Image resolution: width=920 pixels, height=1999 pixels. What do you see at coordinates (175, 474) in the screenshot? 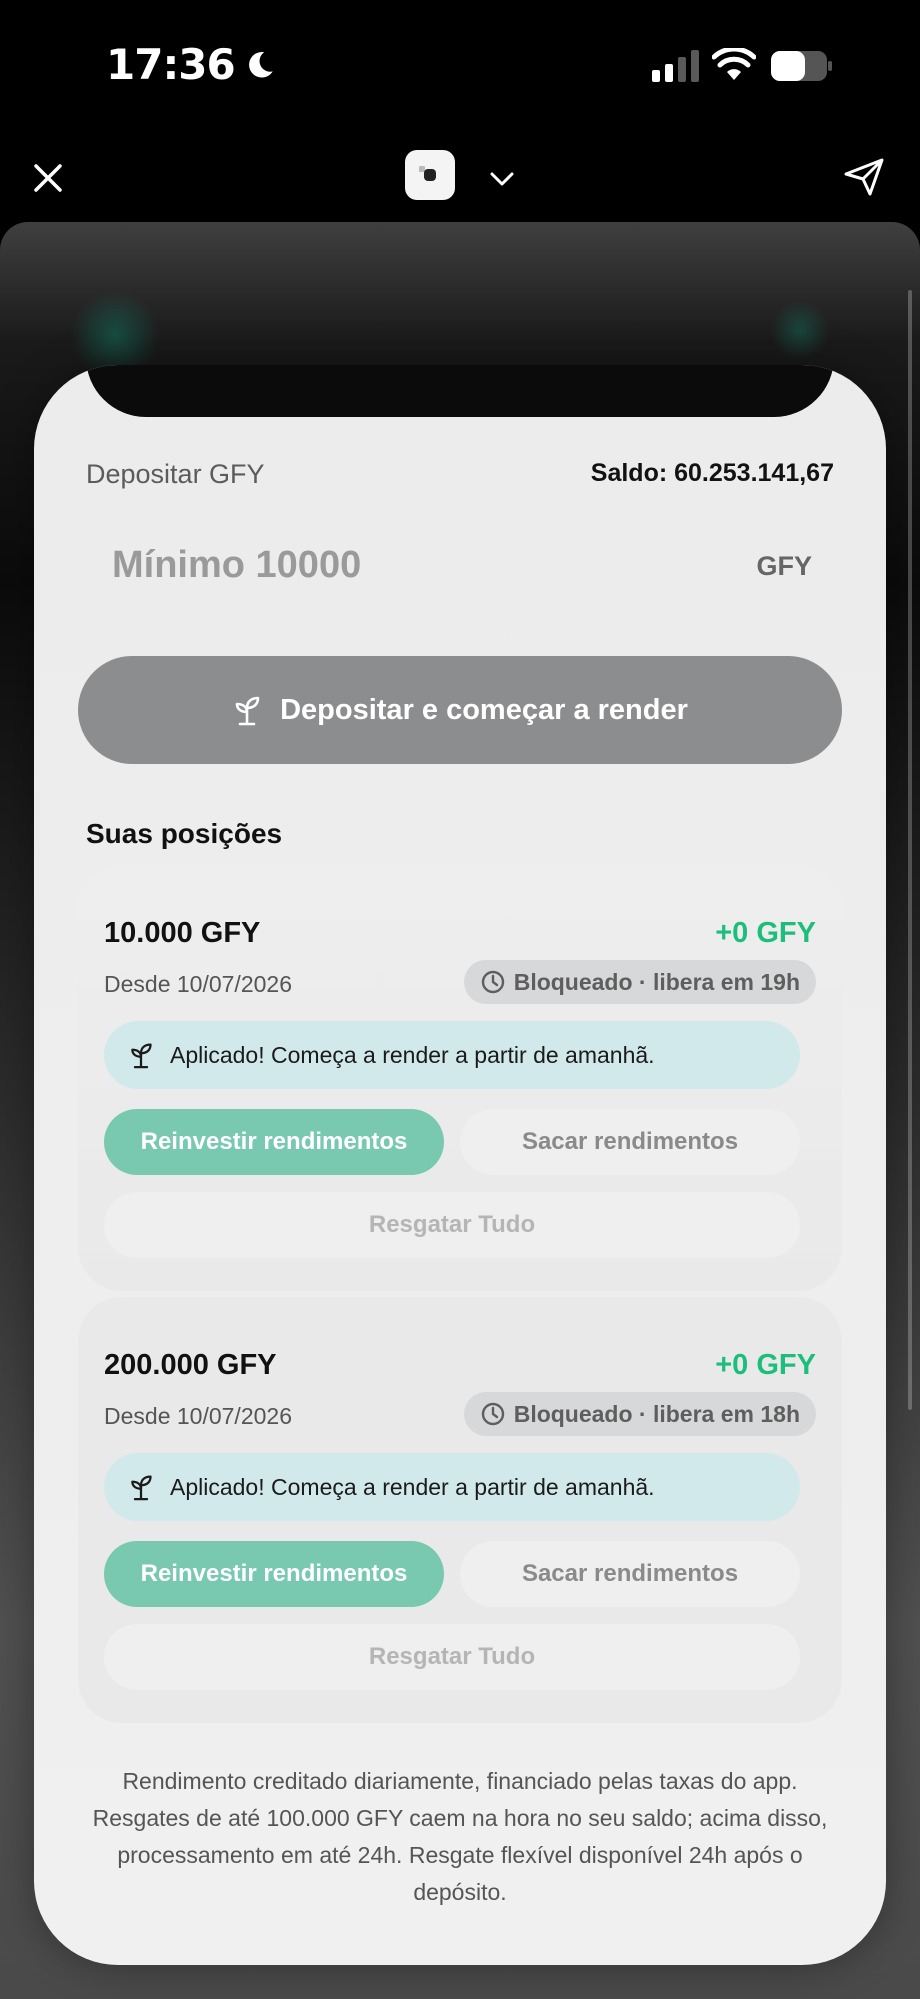
I see `deposit-label: Depositar GFY` at bounding box center [175, 474].